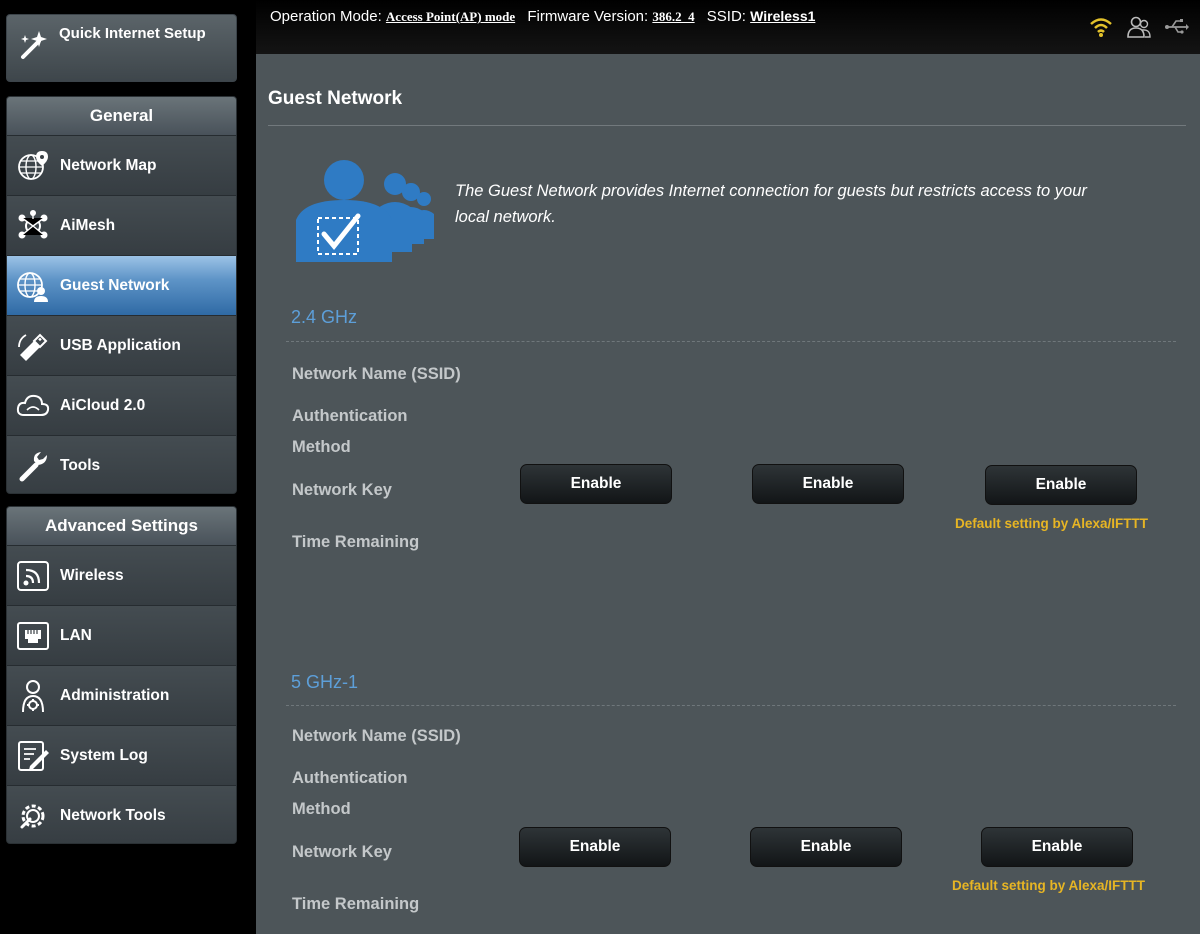 This screenshot has height=934, width=1200. Describe the element at coordinates (588, 16) in the screenshot. I see `firmware-label: Firmware Version:` at that location.